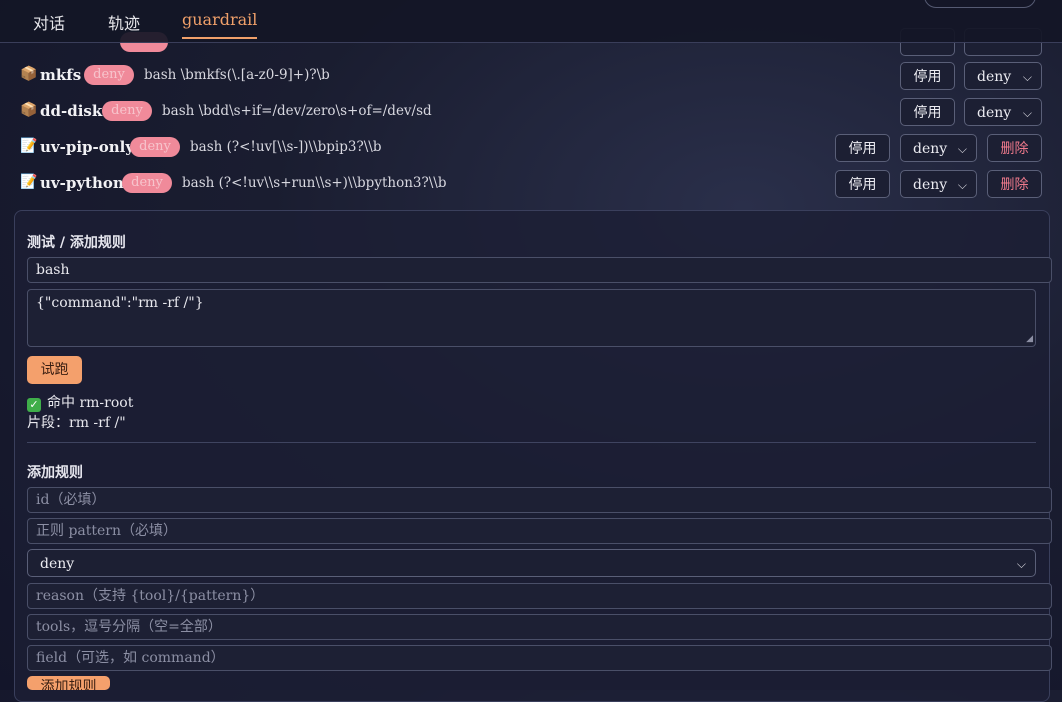  I want to click on result-snippet: 片段：rm -rf /", so click(76, 423).